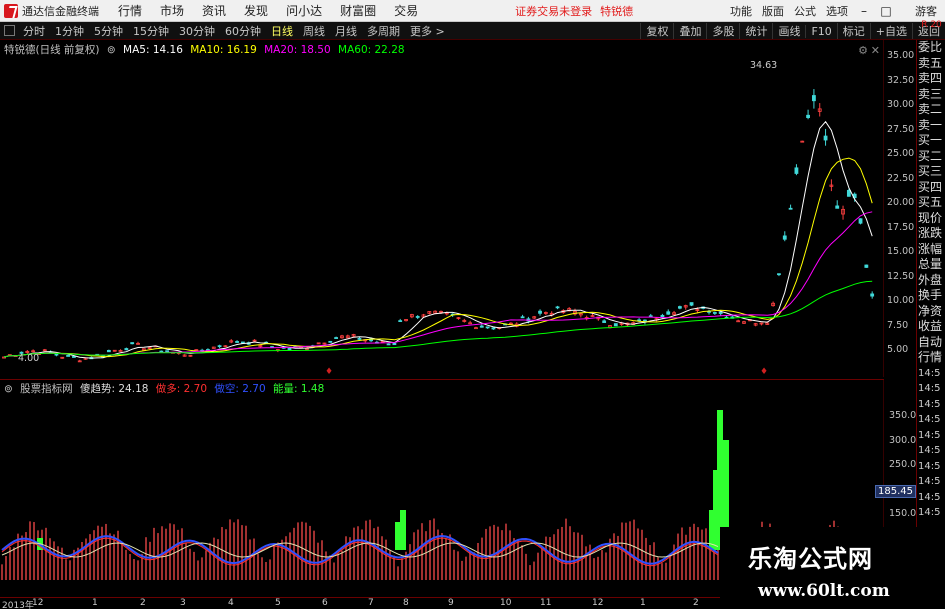 This screenshot has width=945, height=609. I want to click on side-panel-item: 卖一, so click(931, 126).